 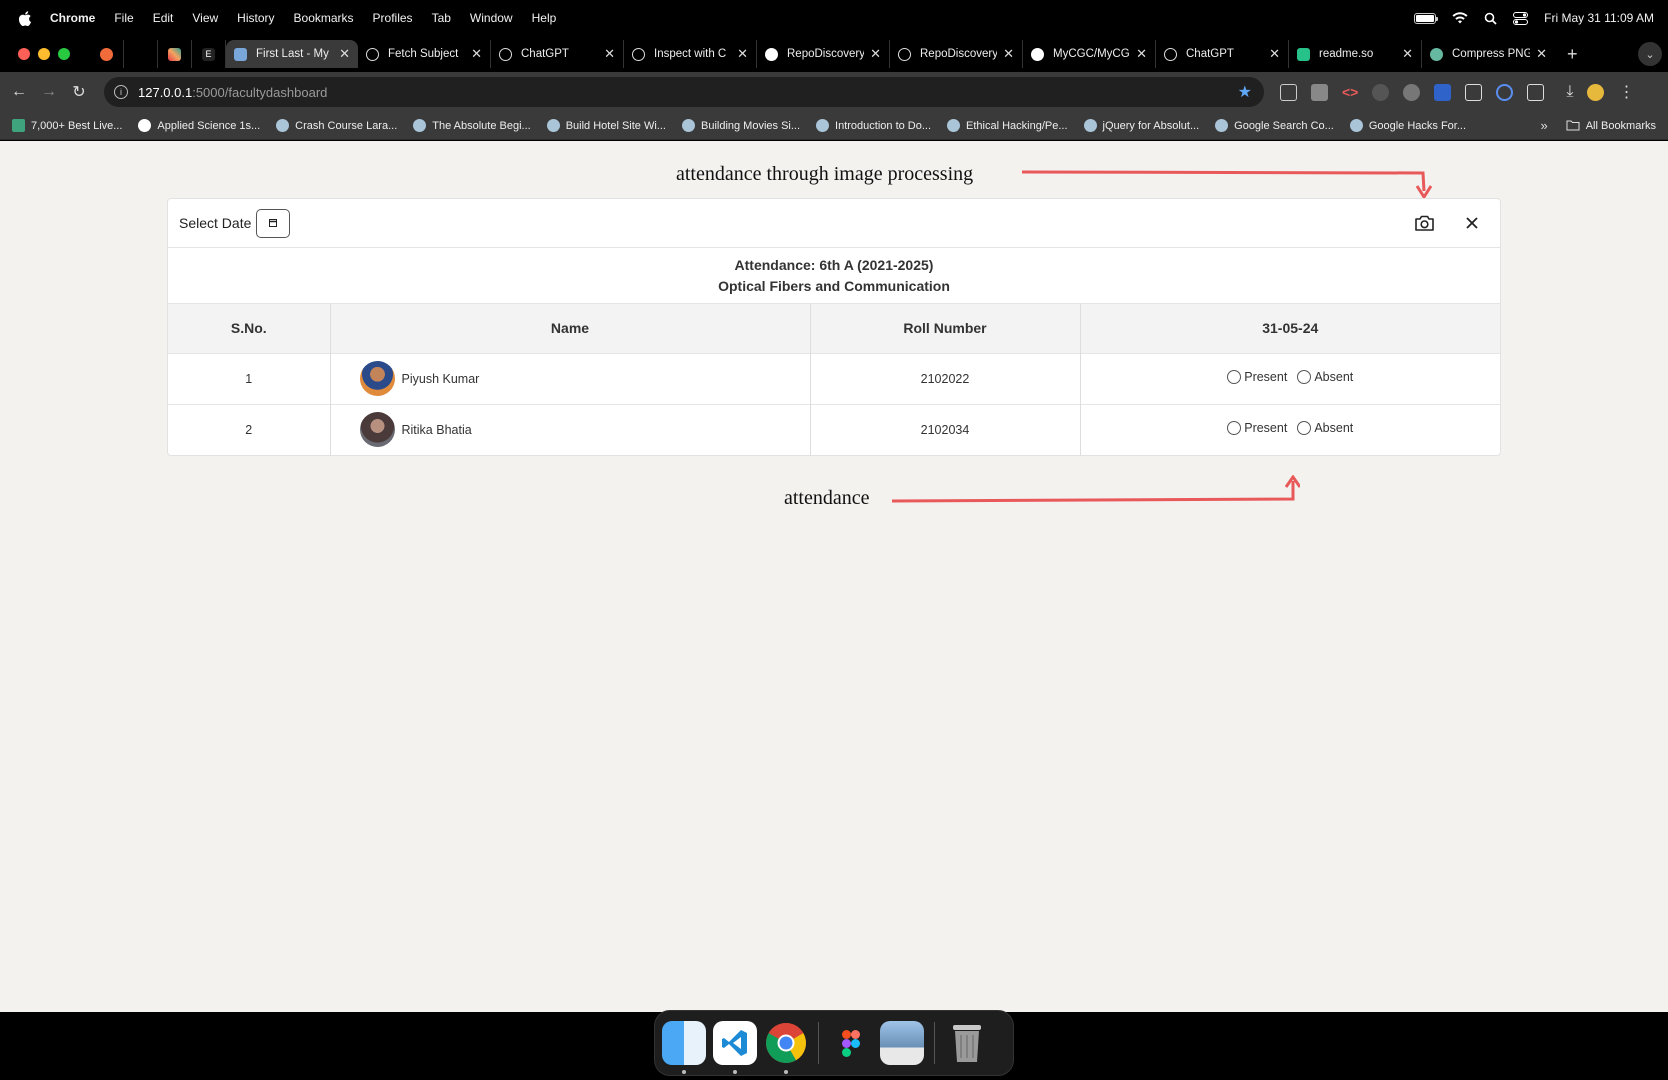 I want to click on forward-arrow-icon: →, so click(x=49, y=92).